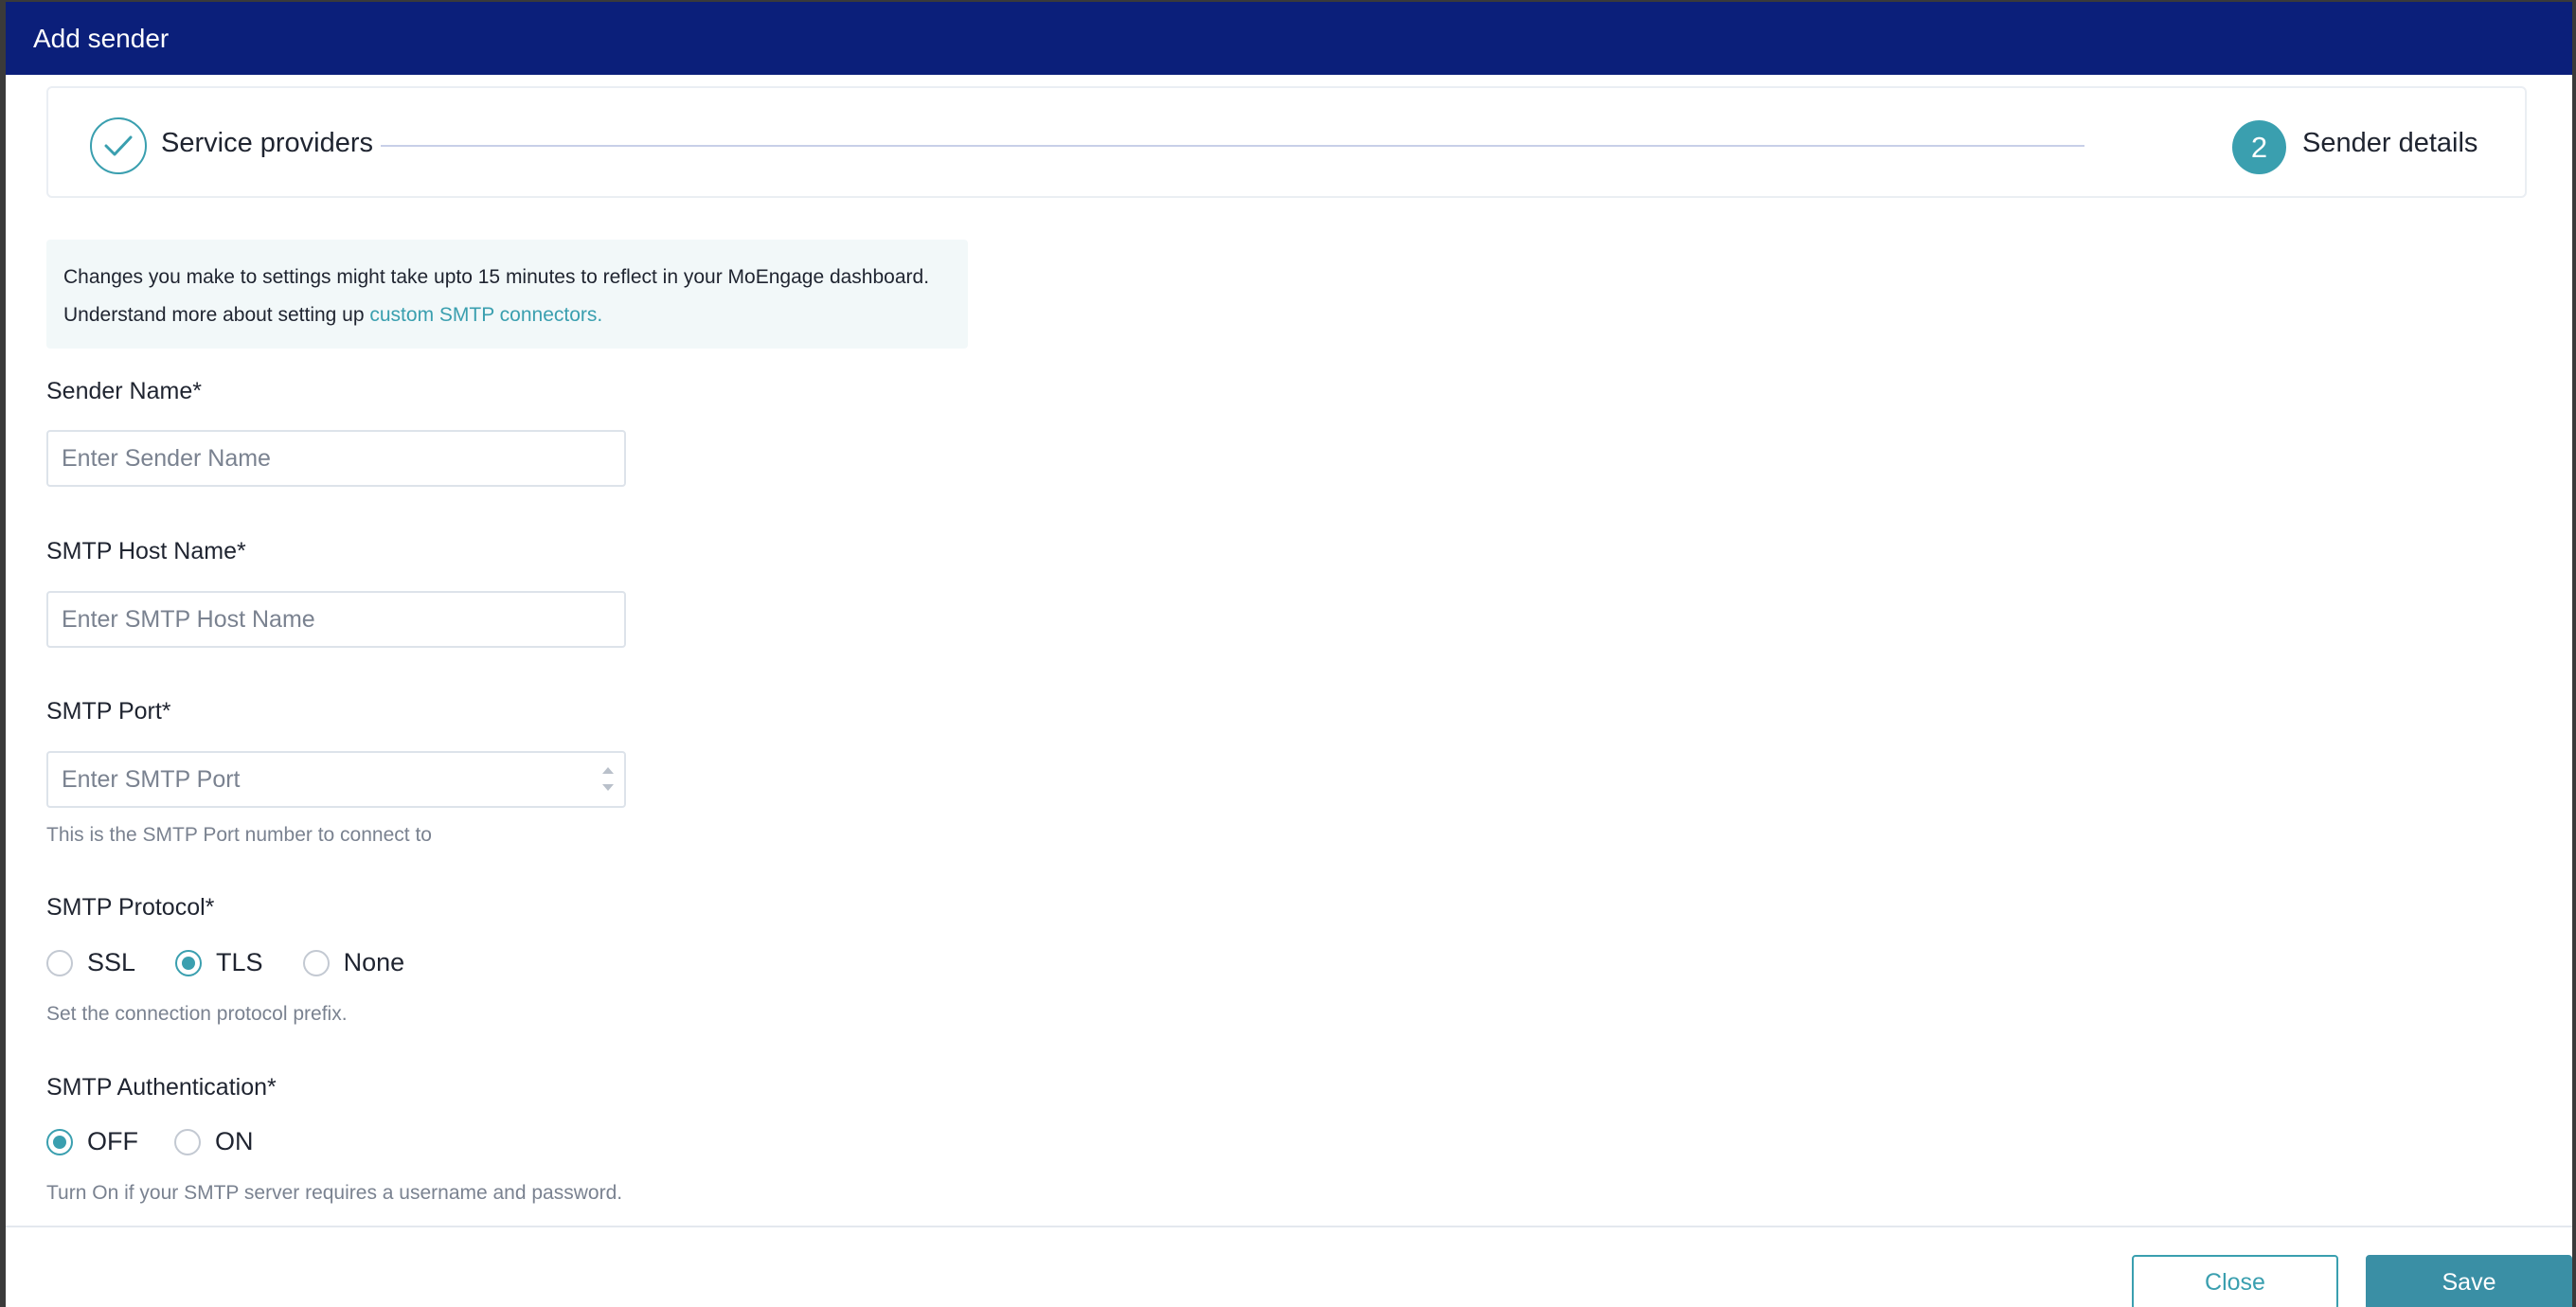 The height and width of the screenshot is (1307, 2576). What do you see at coordinates (1289, 38) in the screenshot?
I see `modal-header: Add sender` at bounding box center [1289, 38].